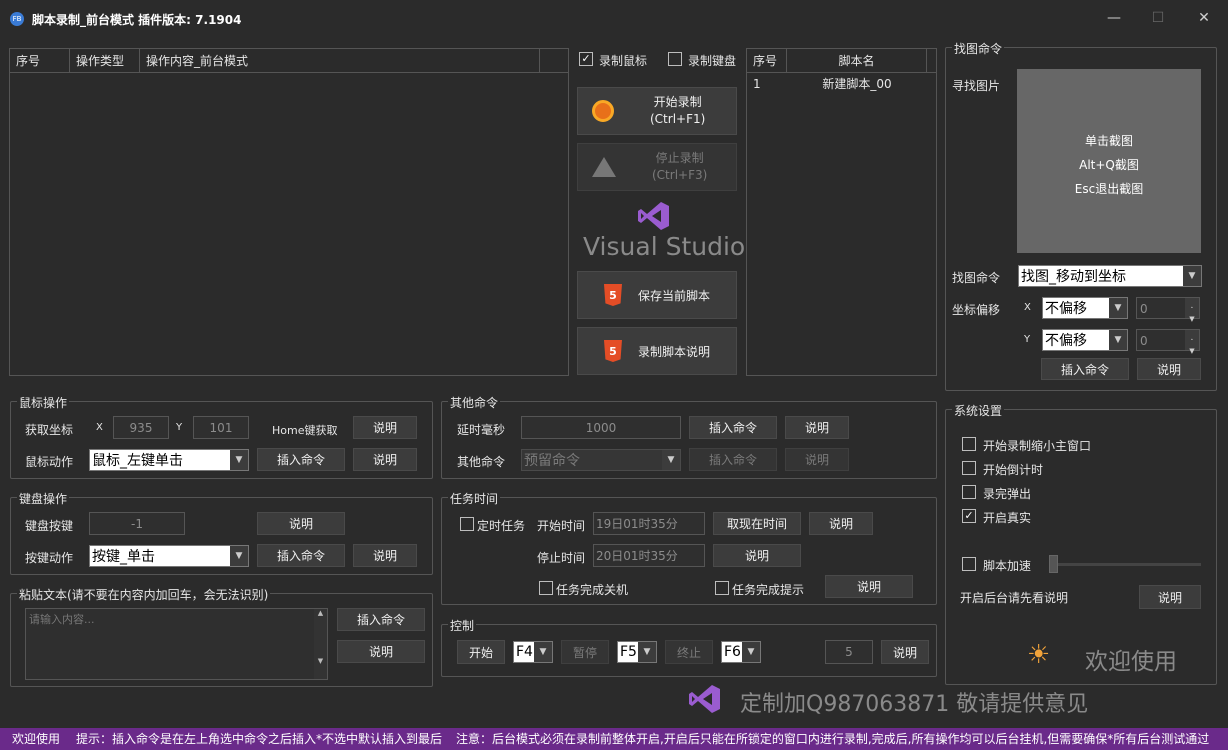  What do you see at coordinates (586, 59) in the screenshot?
I see `record-mouse-checkbox: ✓` at bounding box center [586, 59].